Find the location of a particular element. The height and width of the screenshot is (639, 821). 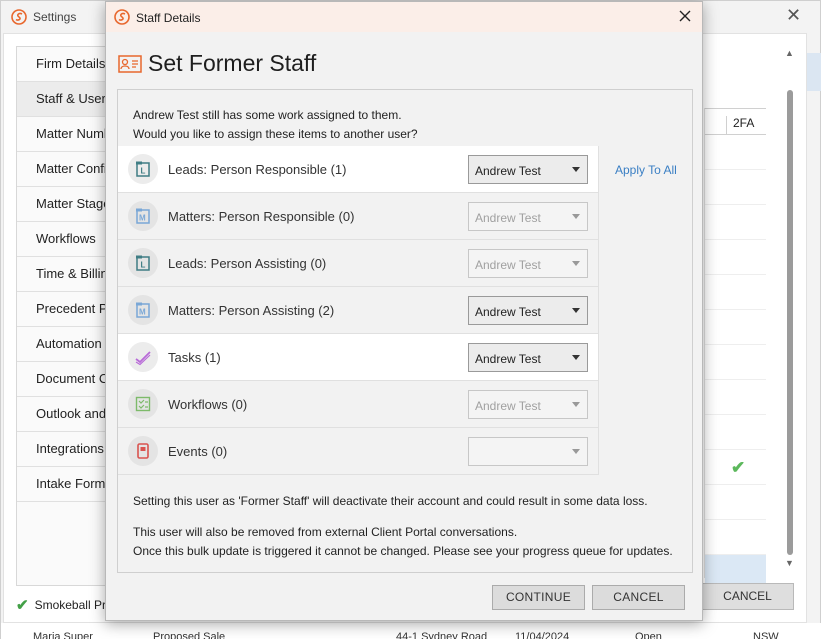

settings-close-icon: ✕ is located at coordinates (794, 15).